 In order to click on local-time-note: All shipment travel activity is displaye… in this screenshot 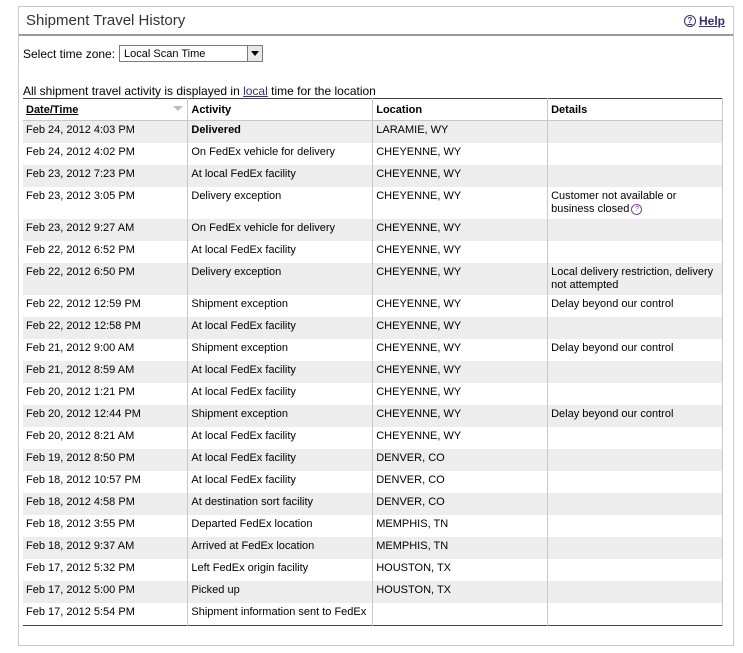, I will do `click(199, 91)`.